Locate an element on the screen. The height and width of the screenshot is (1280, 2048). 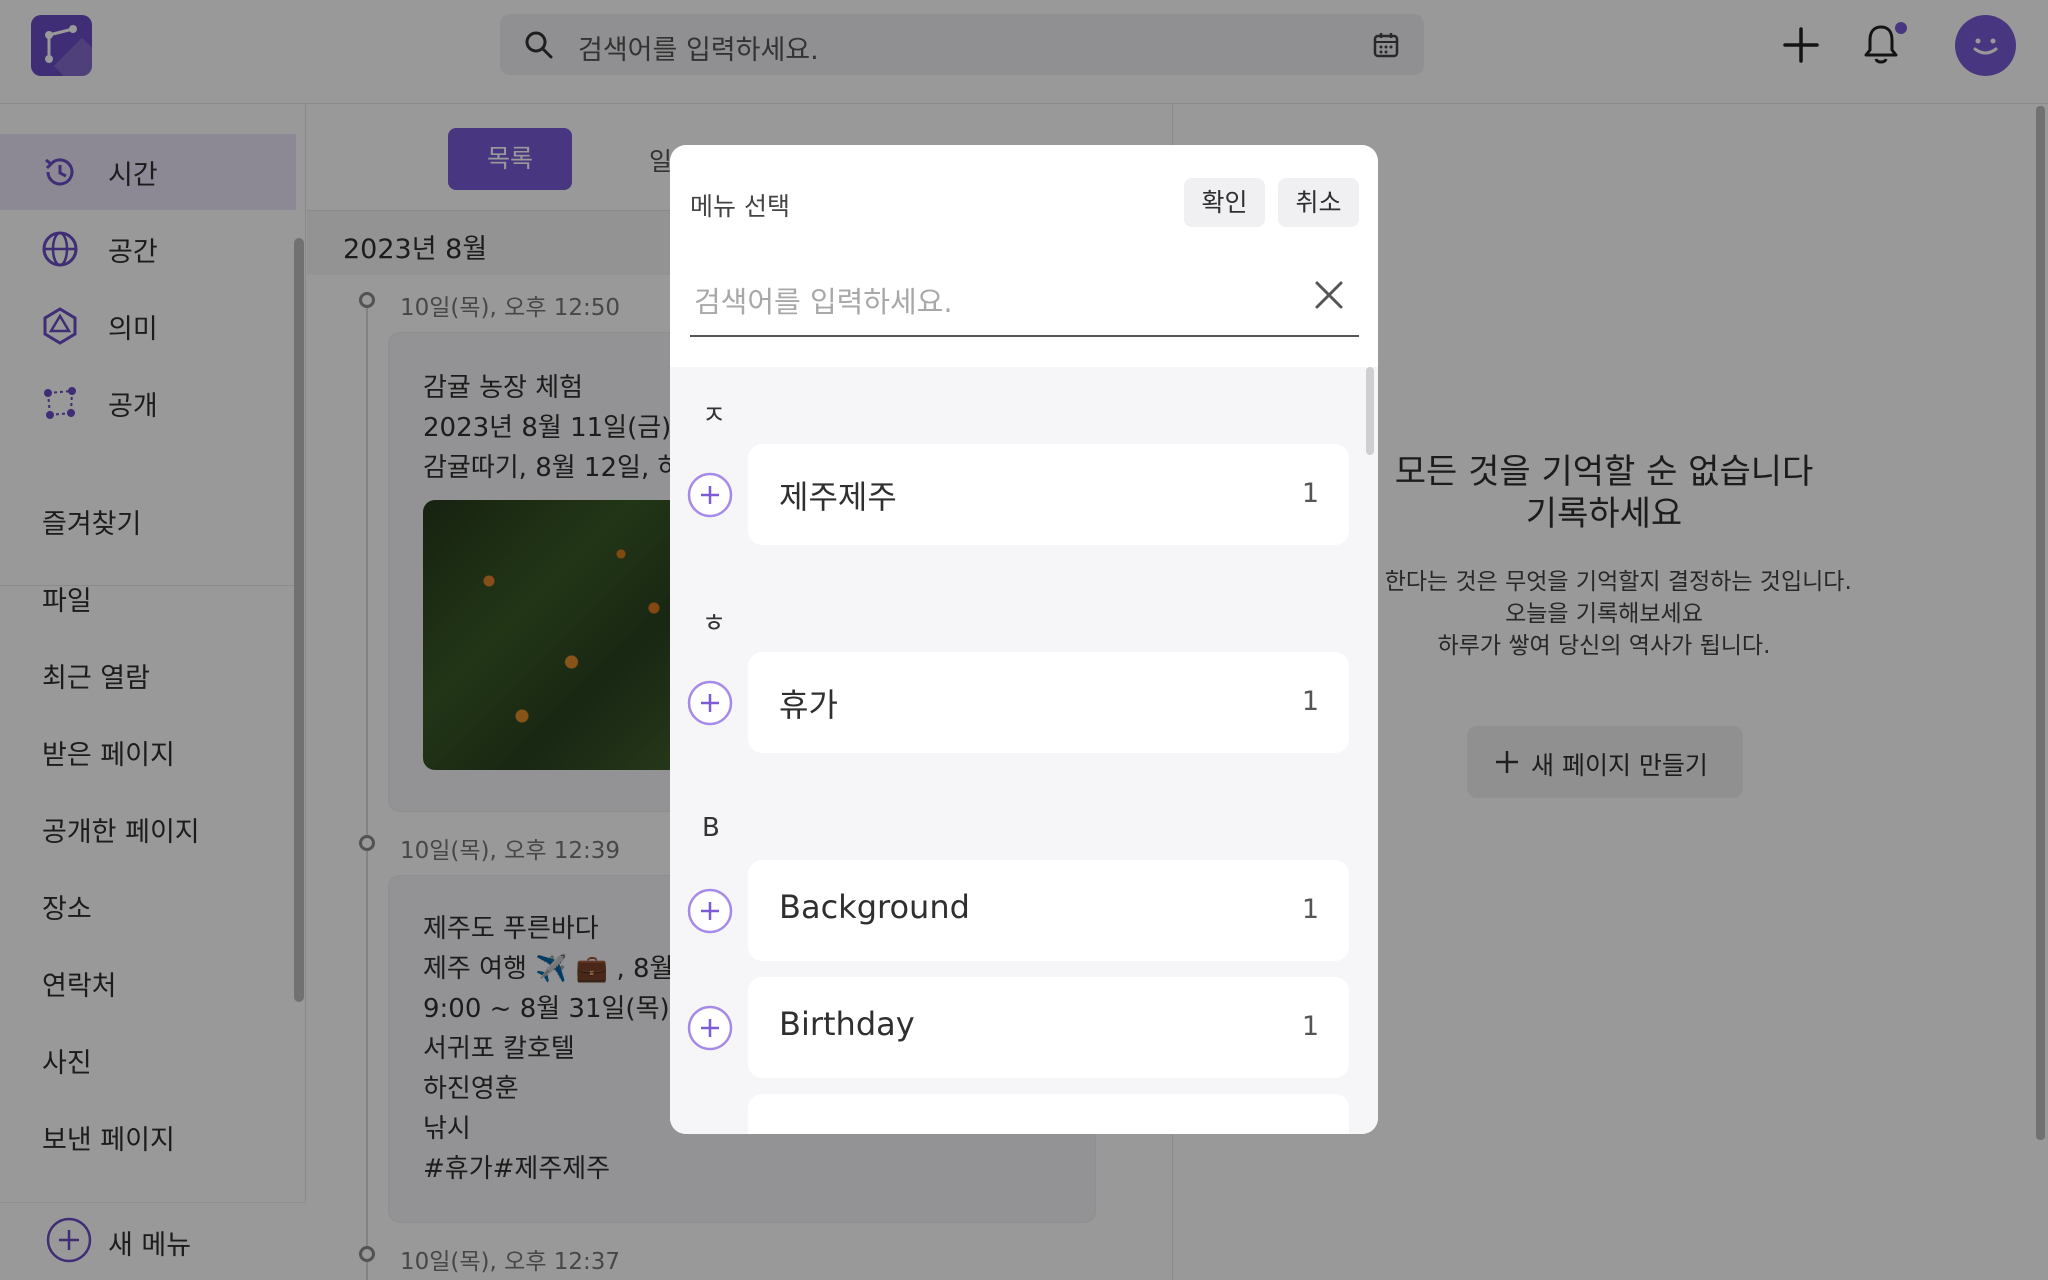
menu-item-name: 제주제주 is located at coordinates (838, 497).